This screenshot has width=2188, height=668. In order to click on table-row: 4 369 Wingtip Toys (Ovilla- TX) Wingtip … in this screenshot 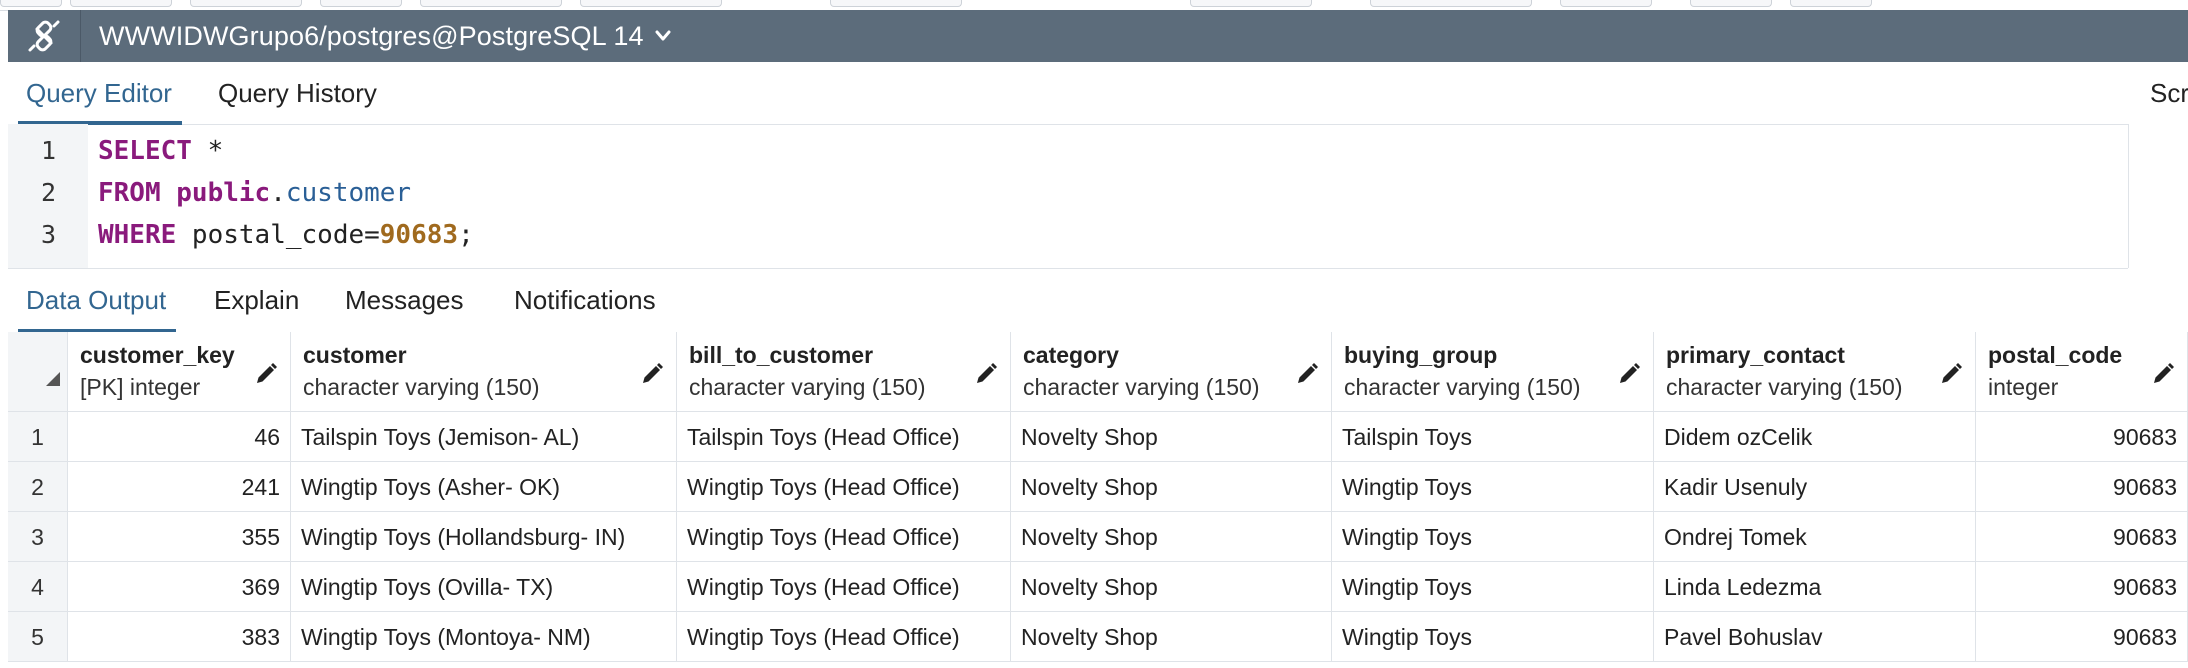, I will do `click(1098, 587)`.